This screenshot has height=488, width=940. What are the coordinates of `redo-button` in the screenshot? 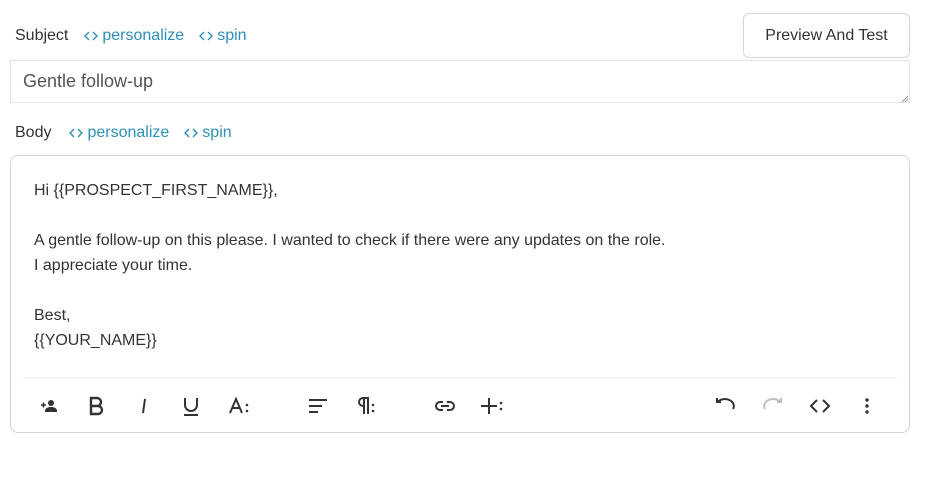 It's located at (773, 406).